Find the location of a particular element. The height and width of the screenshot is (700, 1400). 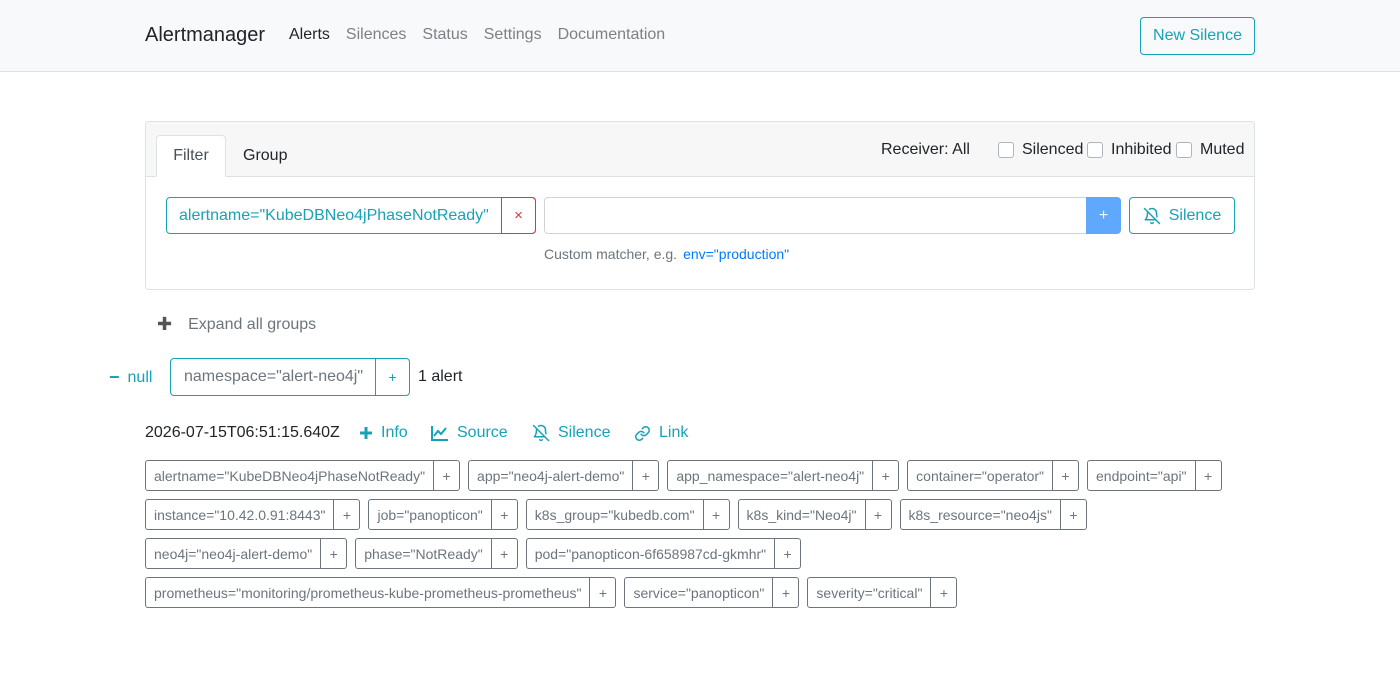

group-matcher-add-button: + is located at coordinates (392, 377).